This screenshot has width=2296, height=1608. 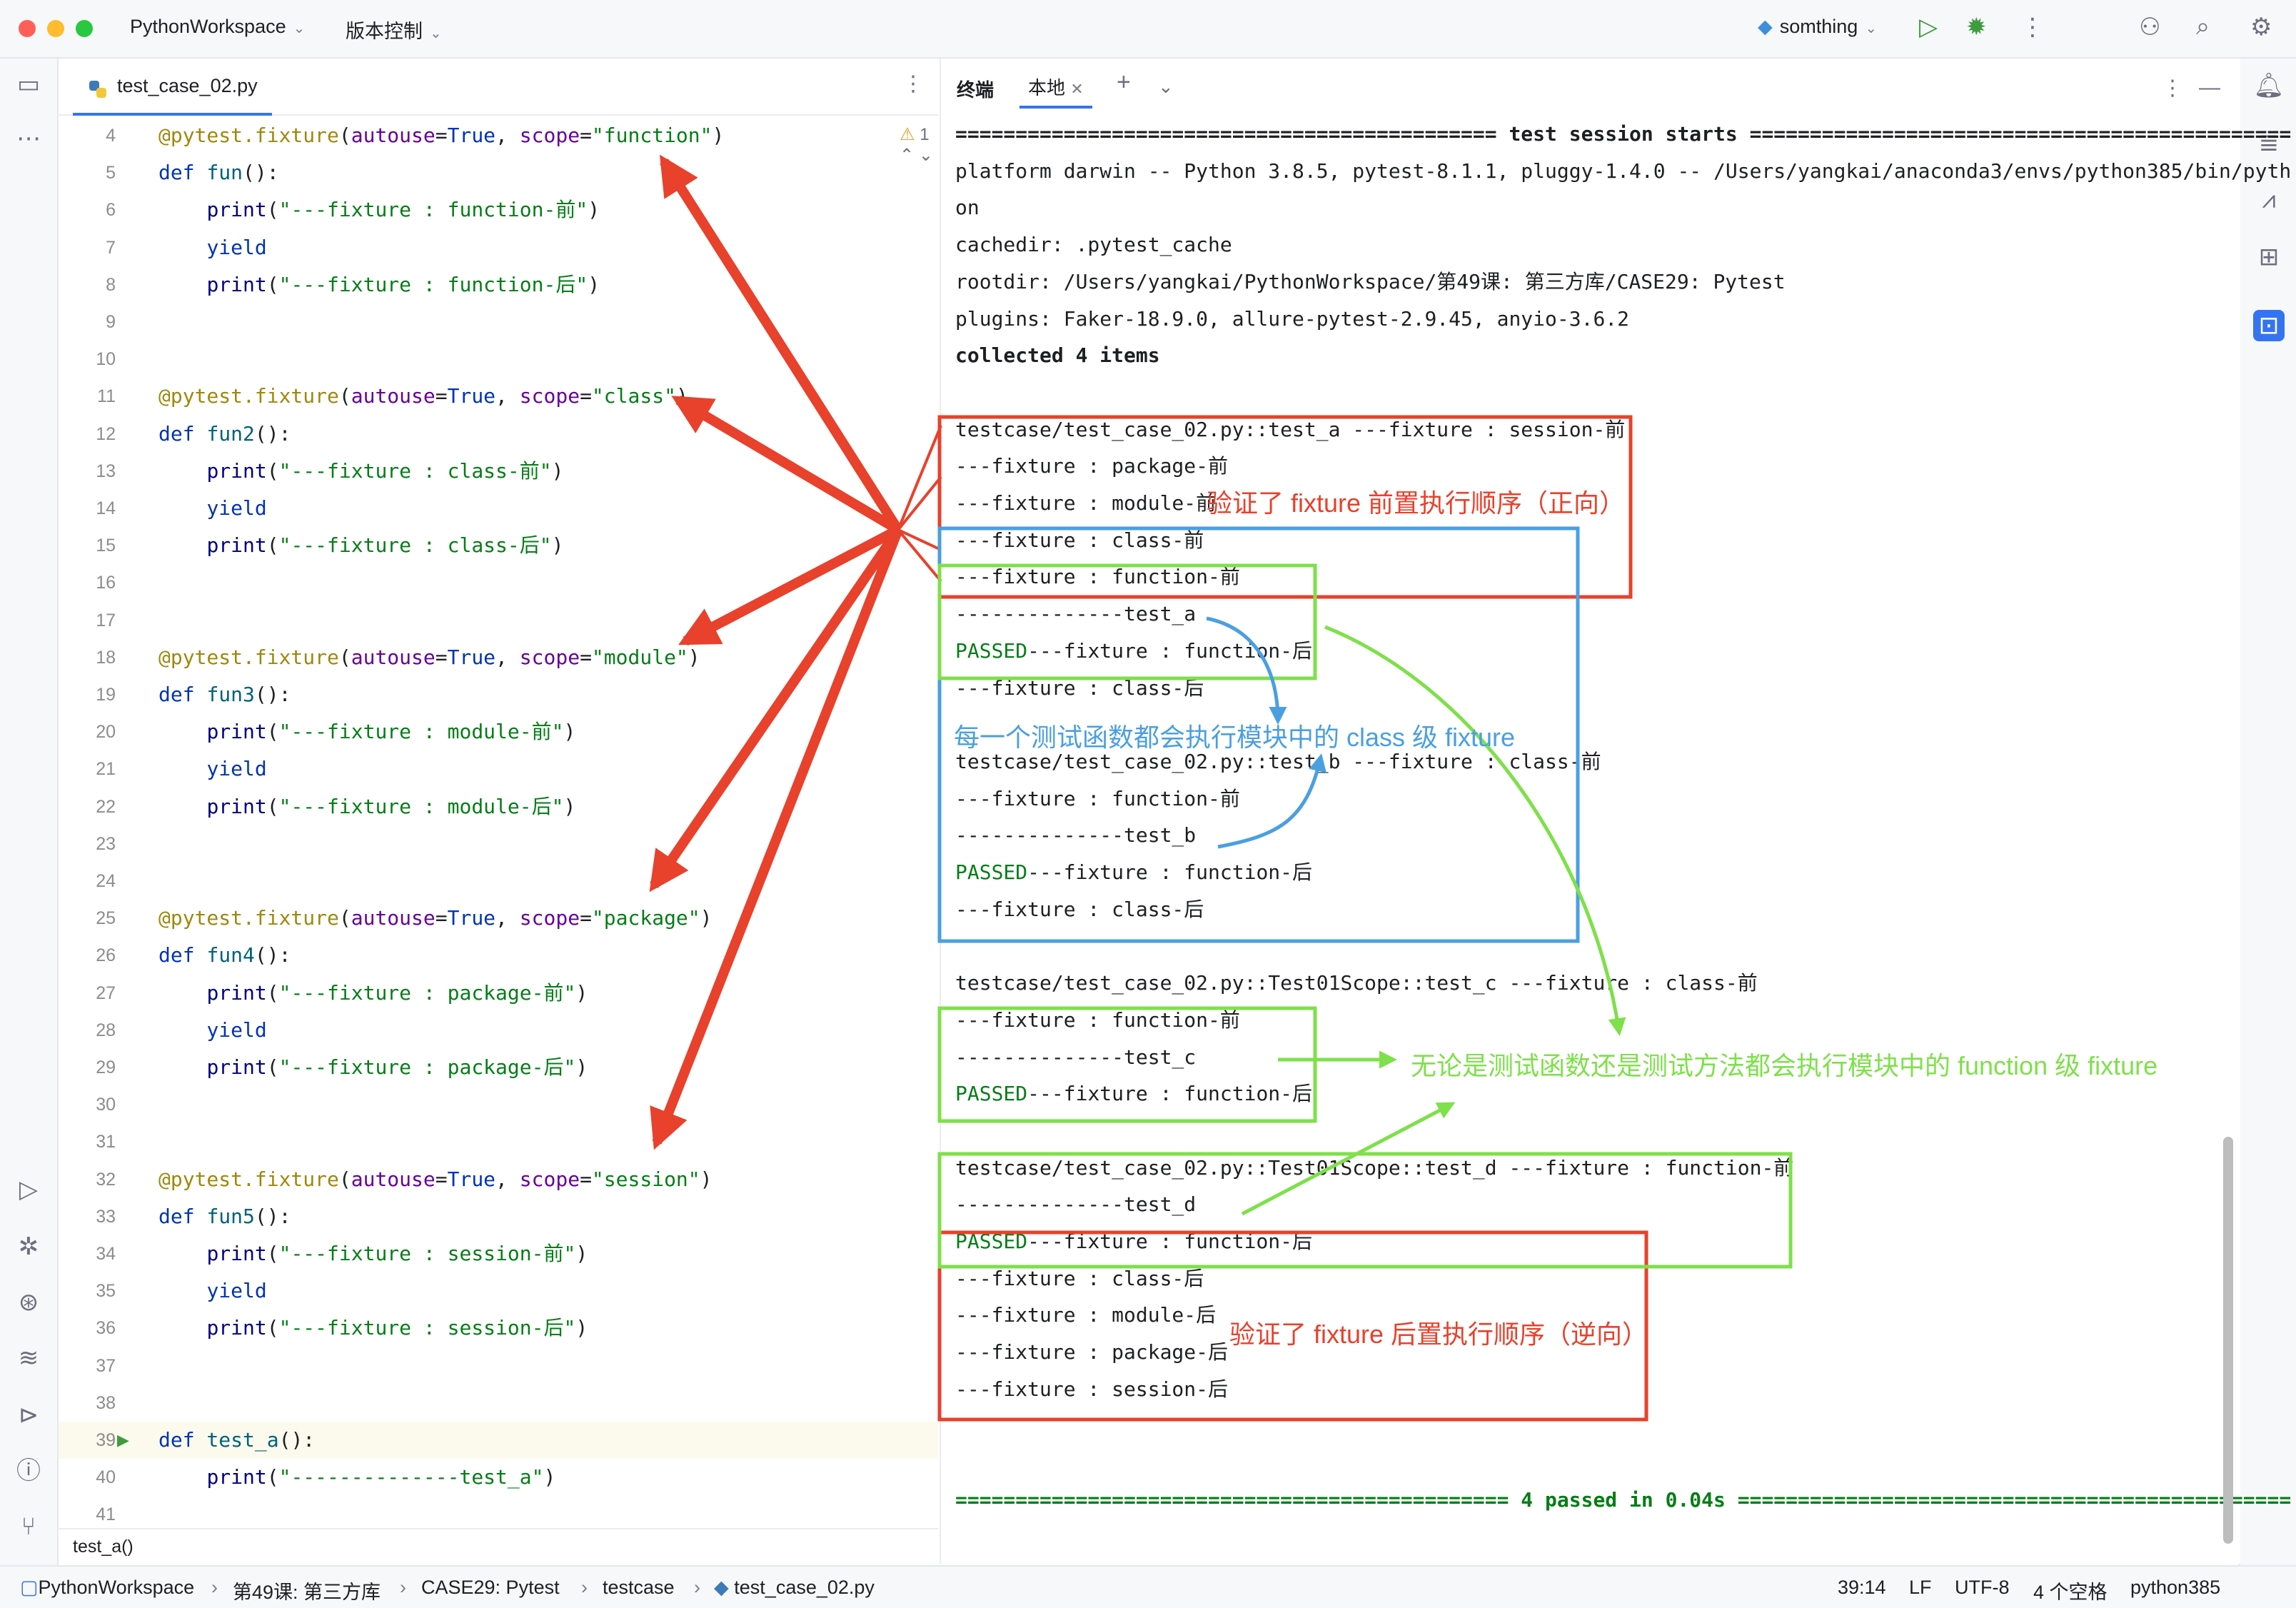 What do you see at coordinates (28, 84) in the screenshot?
I see `project-folder-icon: ▭` at bounding box center [28, 84].